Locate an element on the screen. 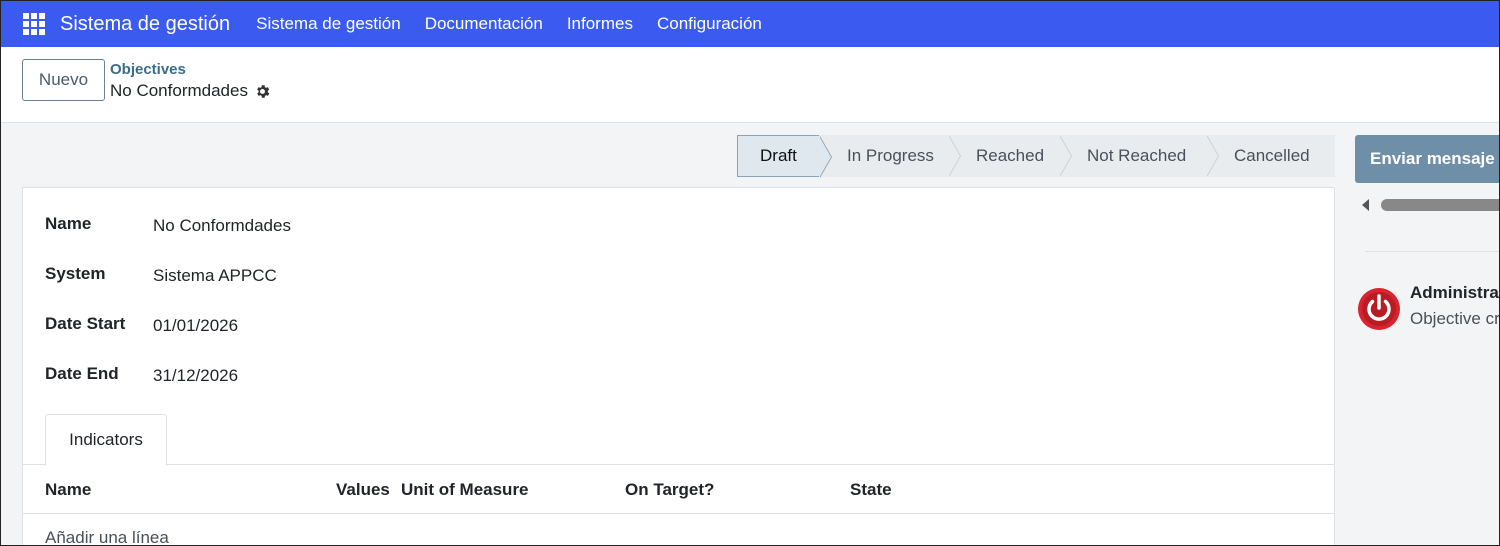  stage-cancelled: Cancelled is located at coordinates (1270, 156).